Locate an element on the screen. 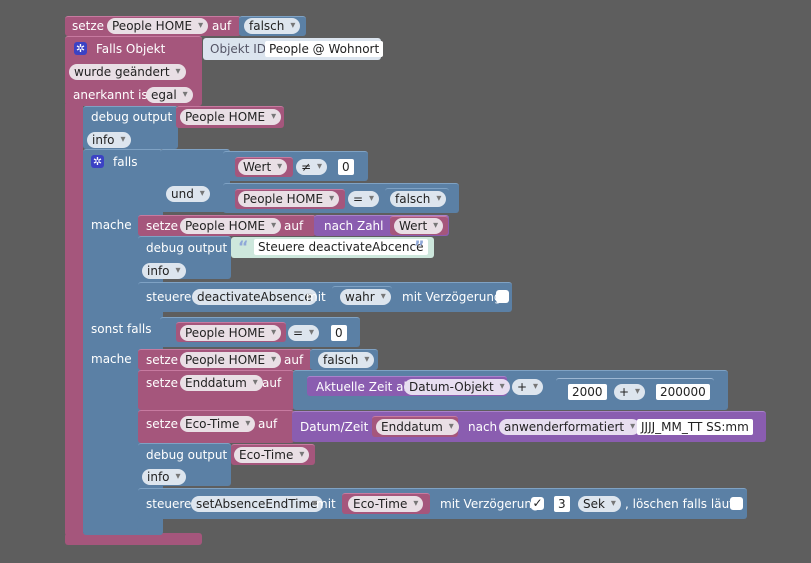 This screenshot has height=563, width=811. ecotime-dropdown-2: Eco-Time is located at coordinates (272, 455).